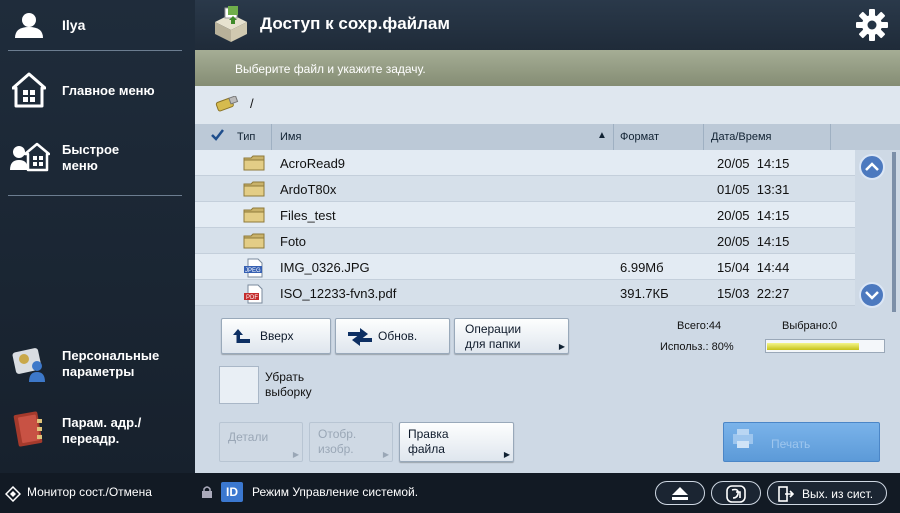  I want to click on scroll-up-button, so click(872, 167).